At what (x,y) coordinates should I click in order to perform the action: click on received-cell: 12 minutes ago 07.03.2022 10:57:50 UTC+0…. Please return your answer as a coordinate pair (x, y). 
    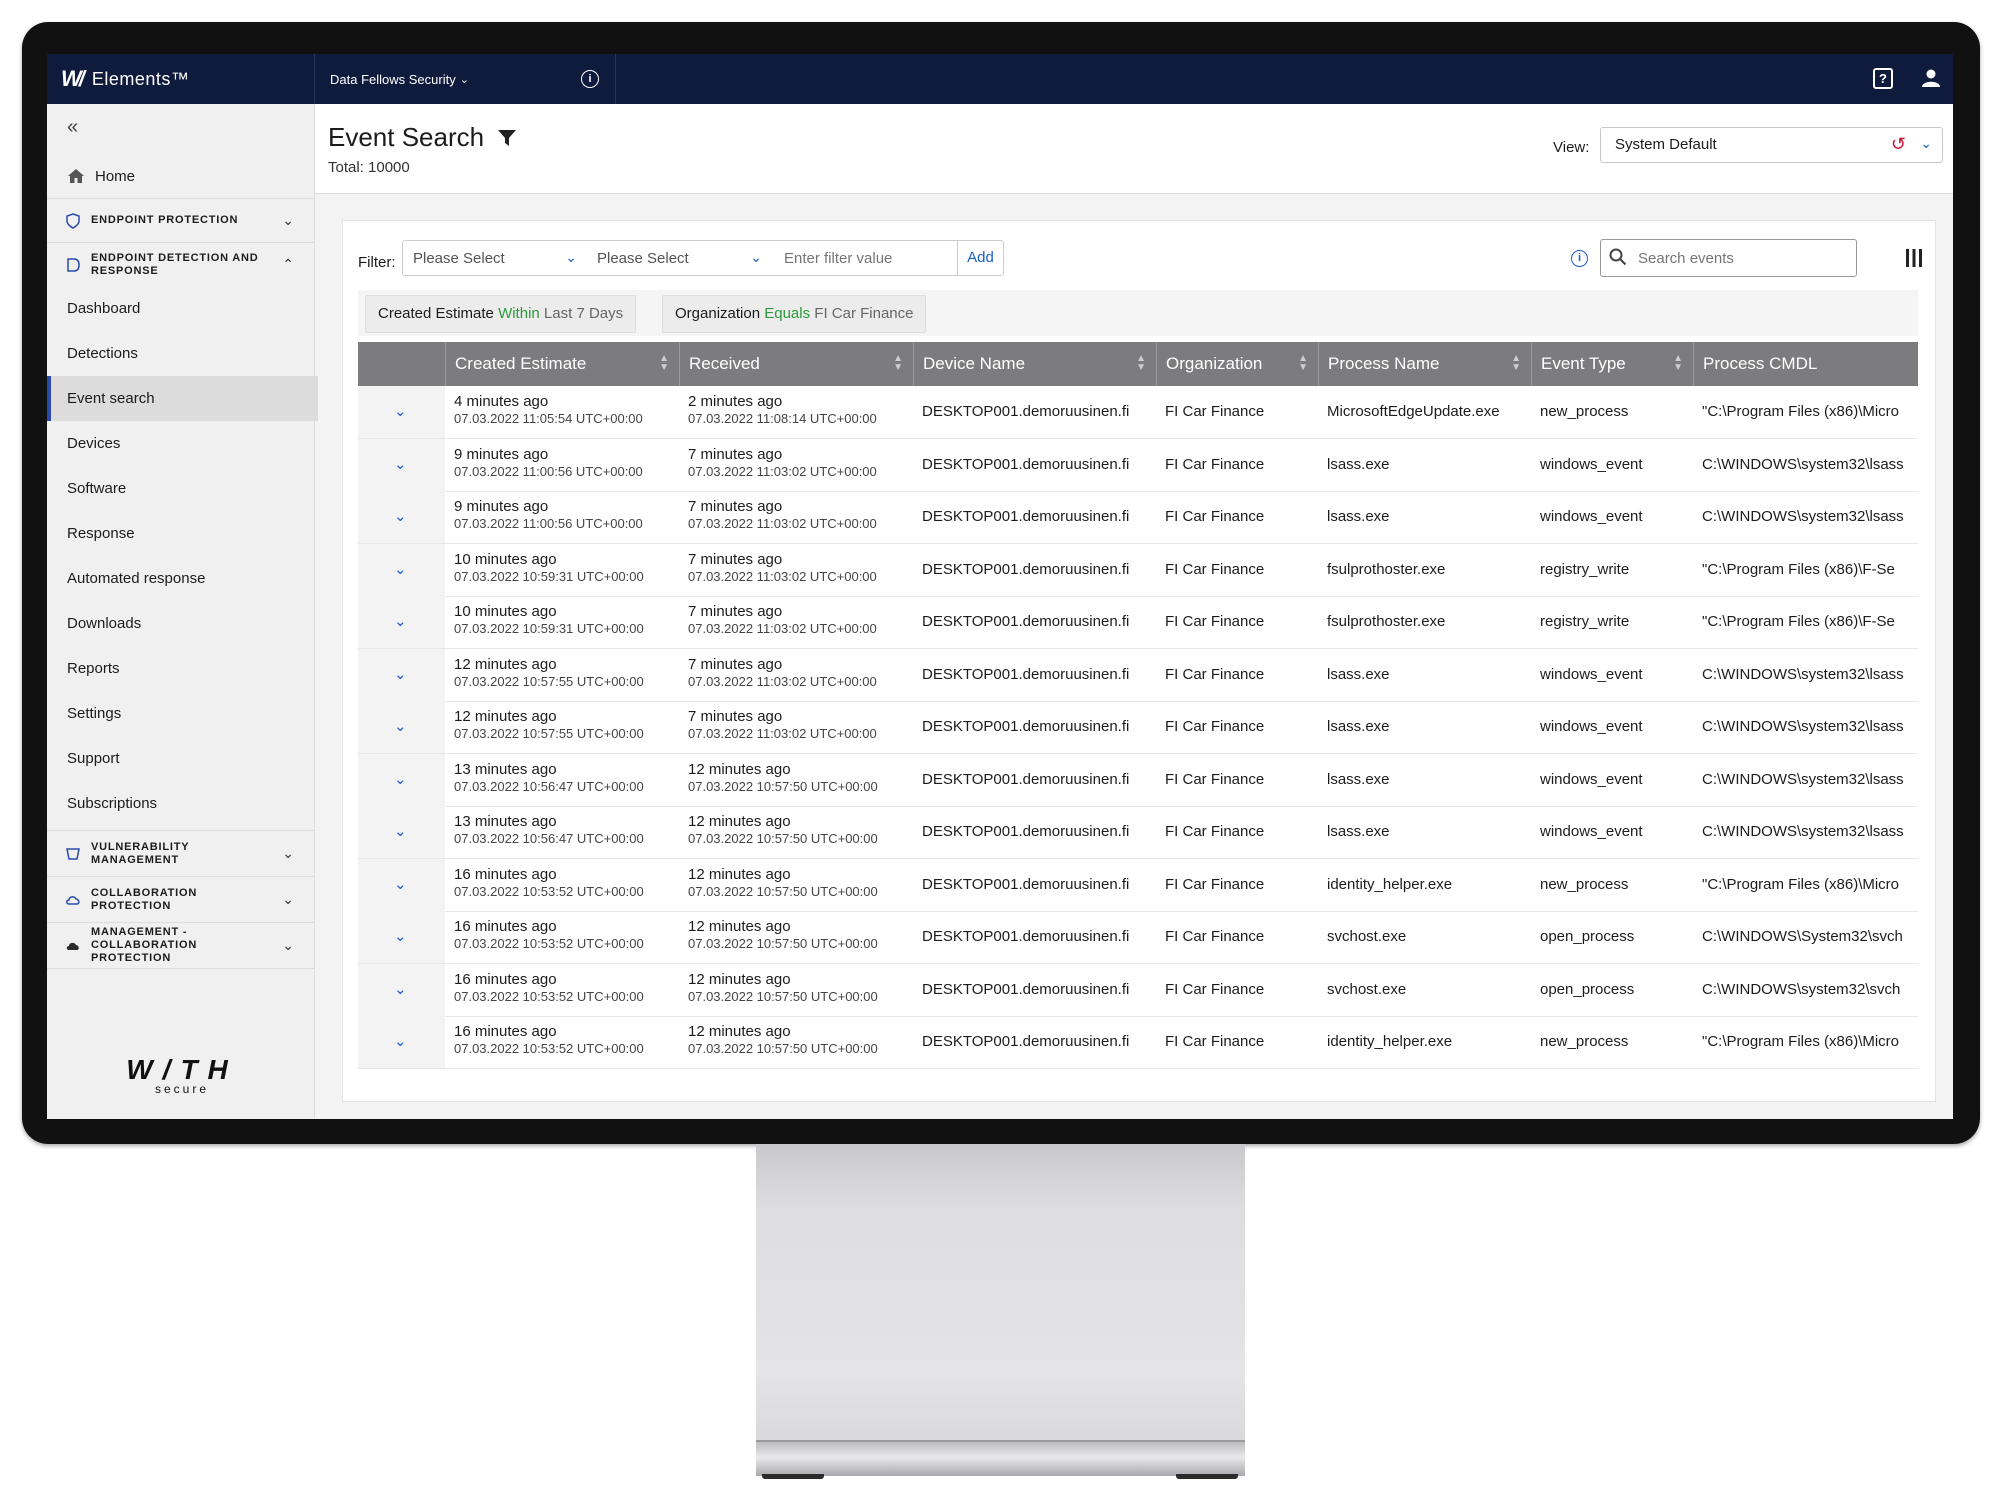
    Looking at the image, I should click on (796, 885).